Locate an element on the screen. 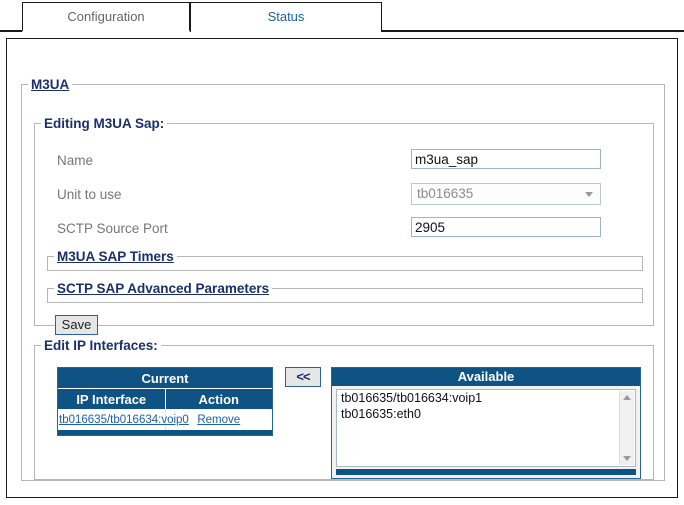 The width and height of the screenshot is (684, 505). table-footer-bar is located at coordinates (165, 432).